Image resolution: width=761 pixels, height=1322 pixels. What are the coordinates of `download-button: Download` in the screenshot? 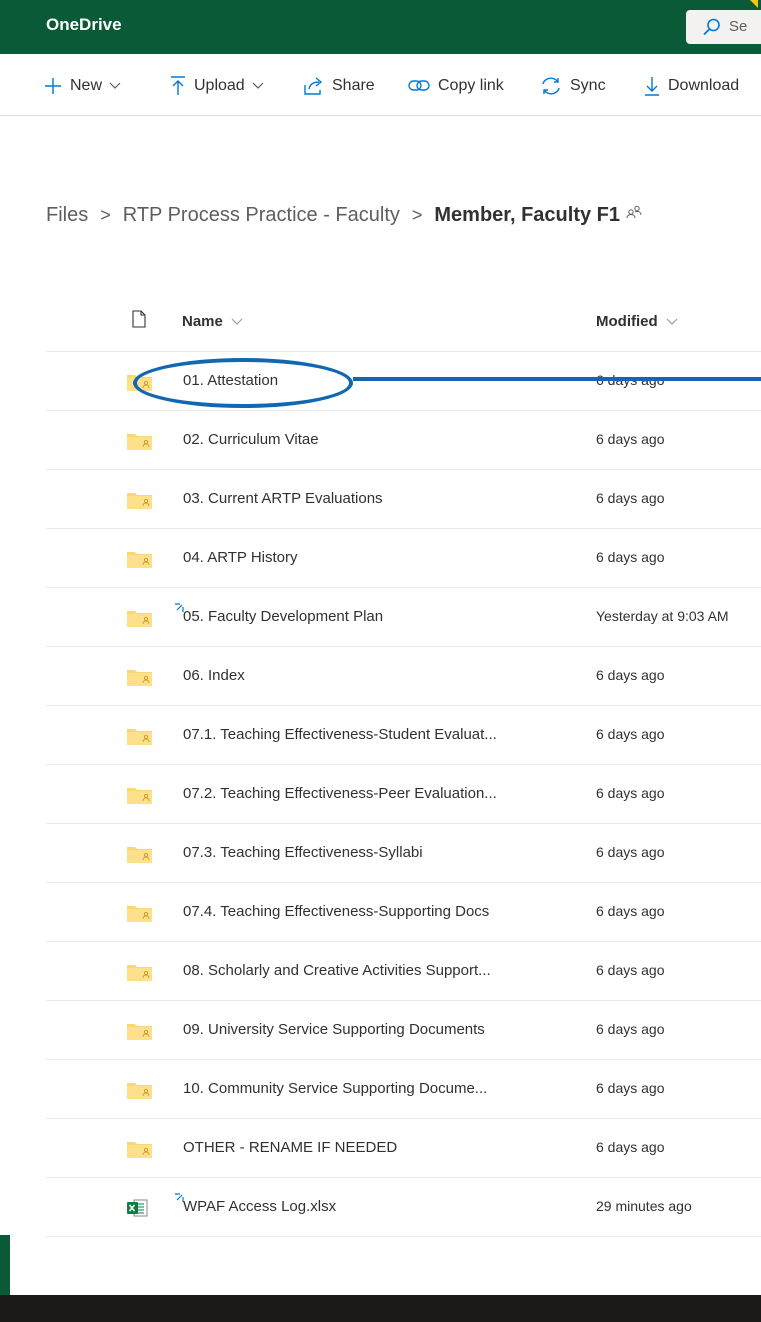 It's located at (691, 86).